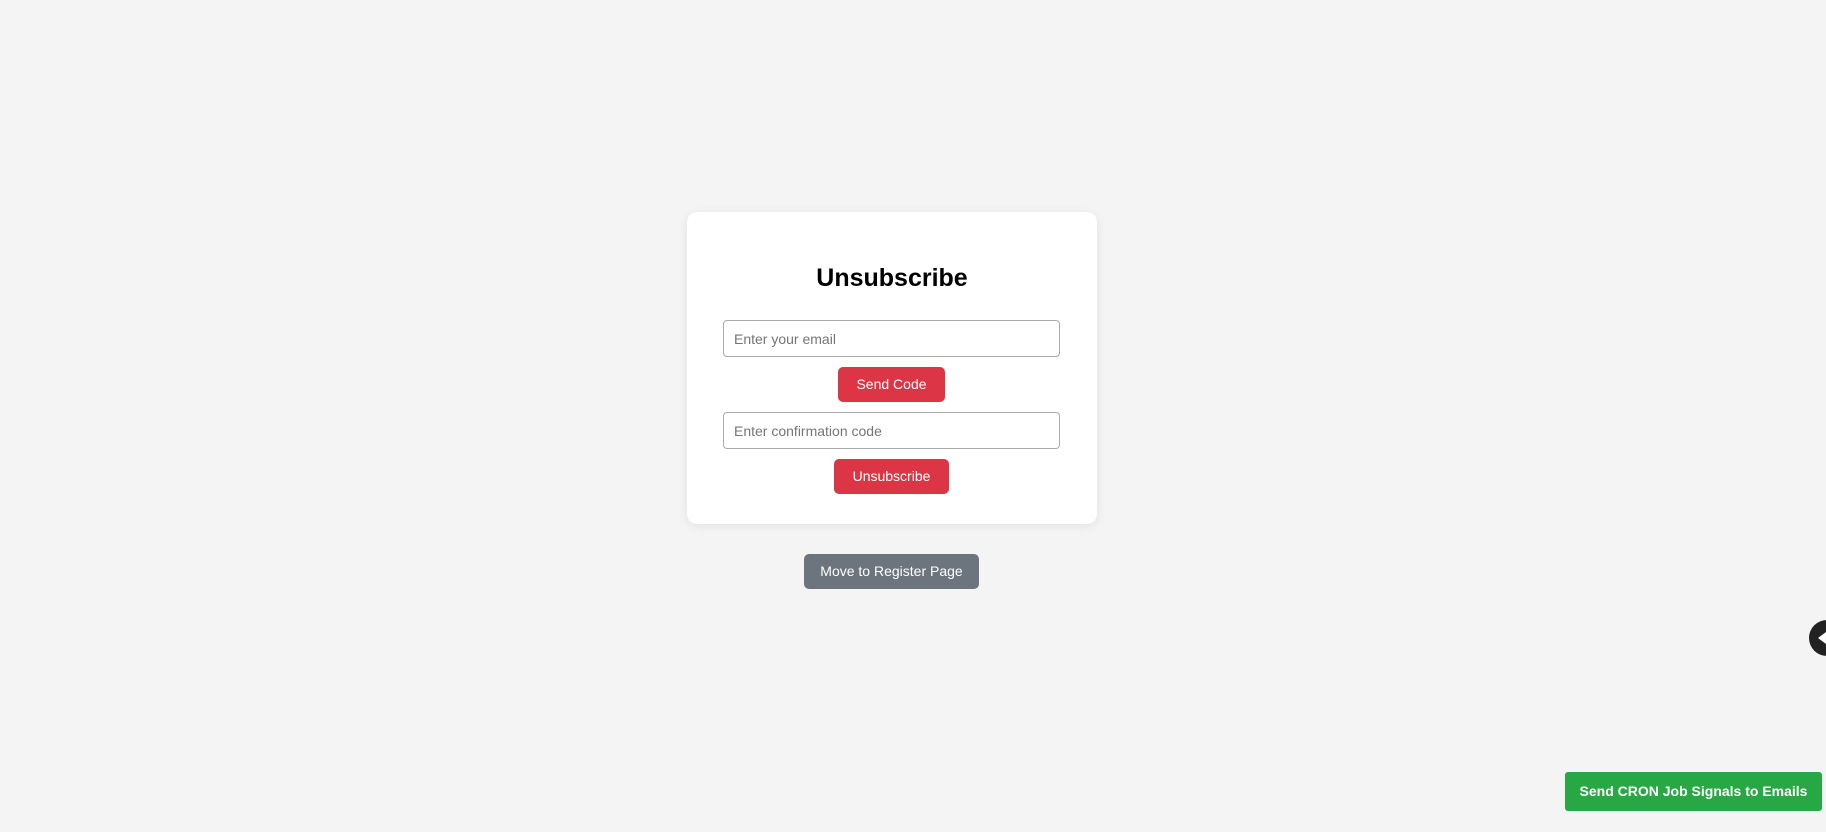 The image size is (1826, 832). Describe the element at coordinates (891, 338) in the screenshot. I see `email-field` at that location.